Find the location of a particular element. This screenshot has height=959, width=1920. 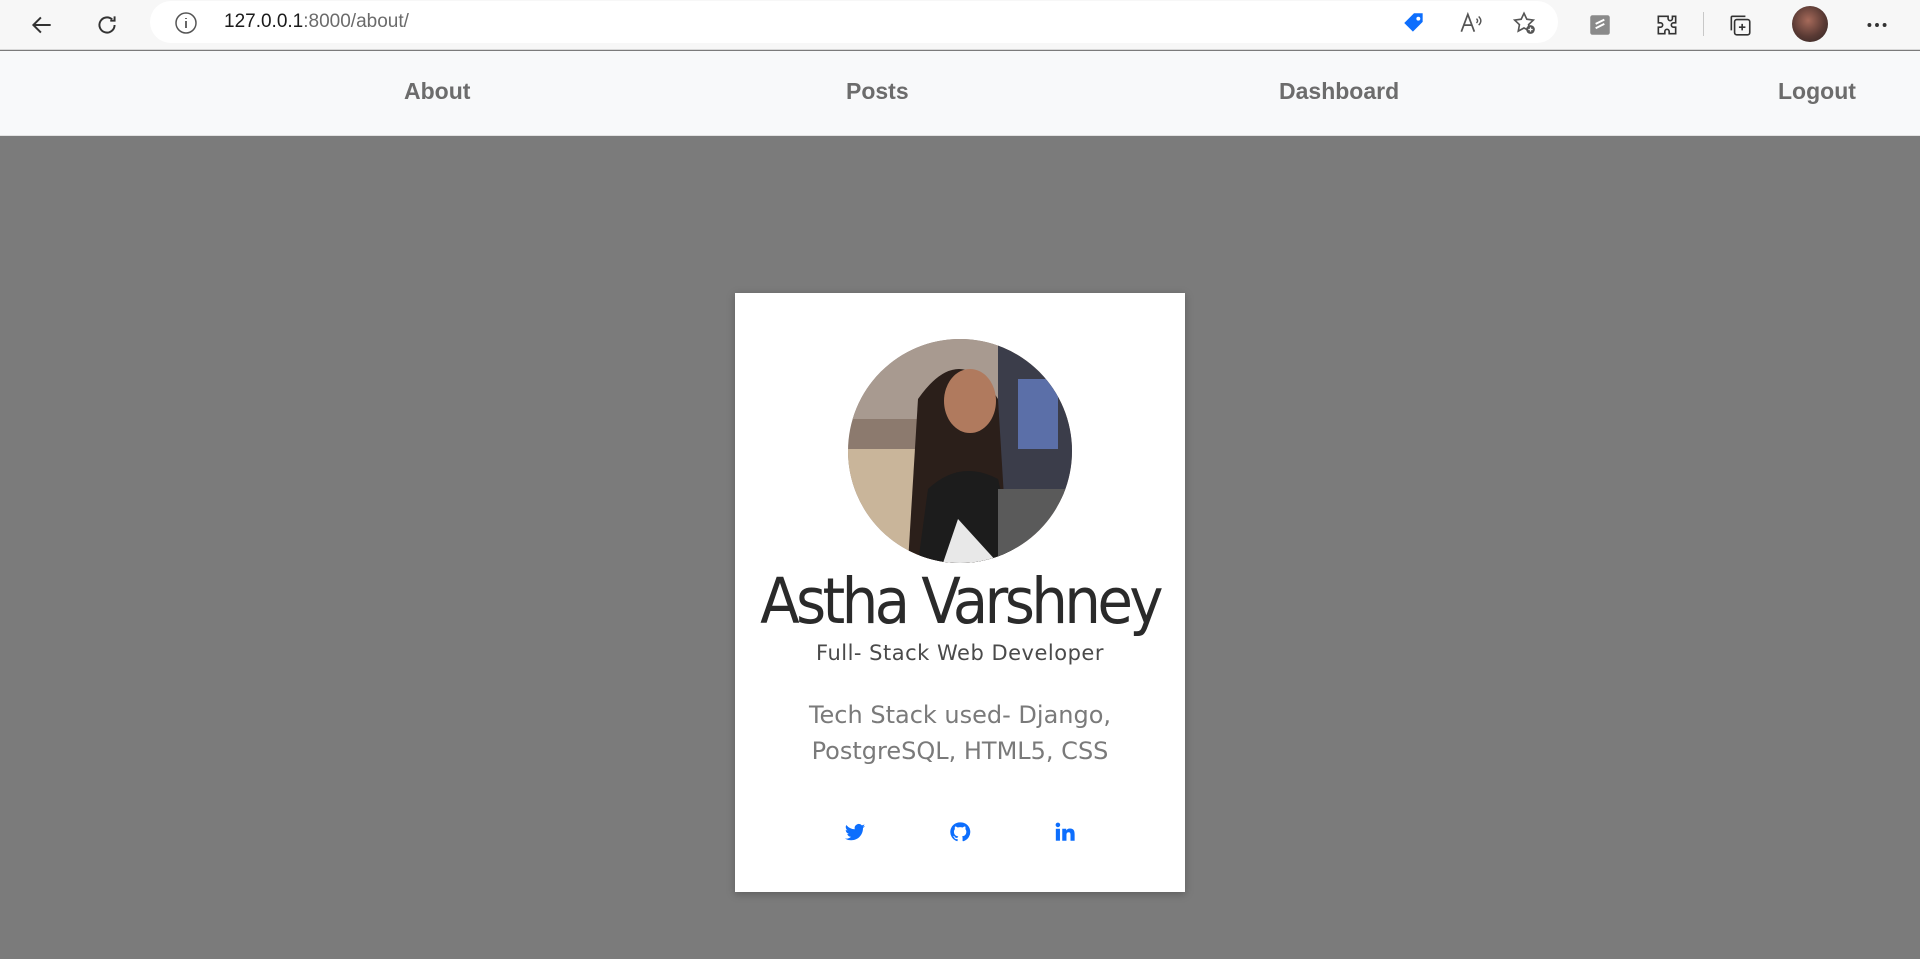

site-info-icon is located at coordinates (186, 23).